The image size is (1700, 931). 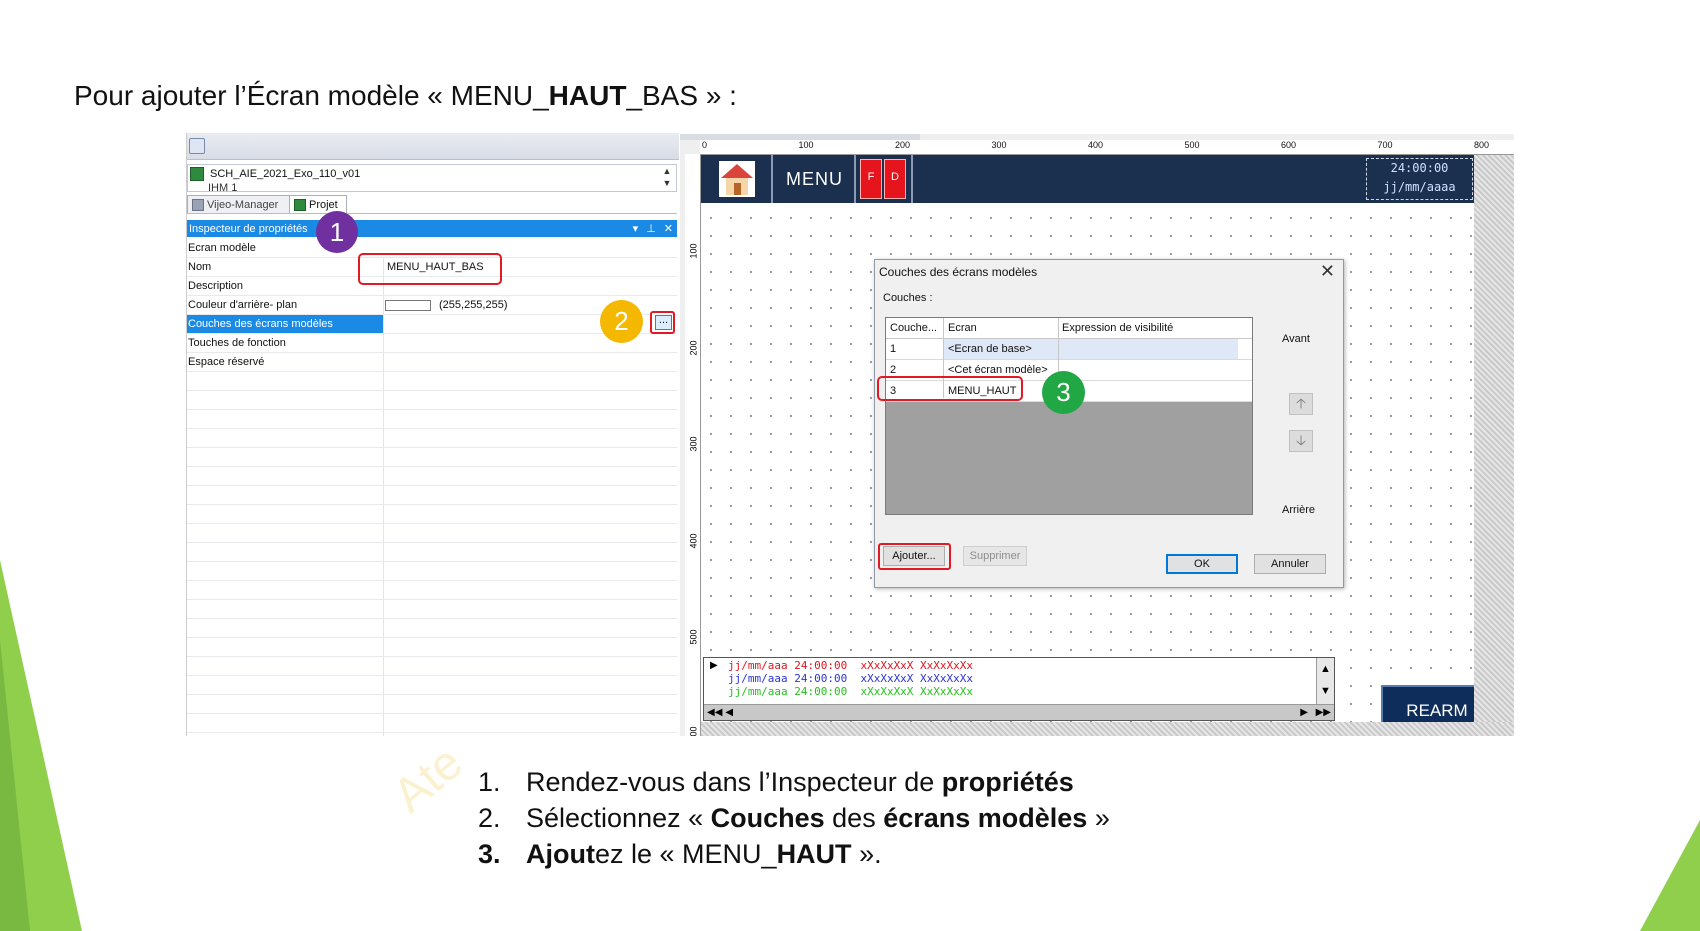 What do you see at coordinates (962, 328) in the screenshot?
I see `column-ecran: Ecran` at bounding box center [962, 328].